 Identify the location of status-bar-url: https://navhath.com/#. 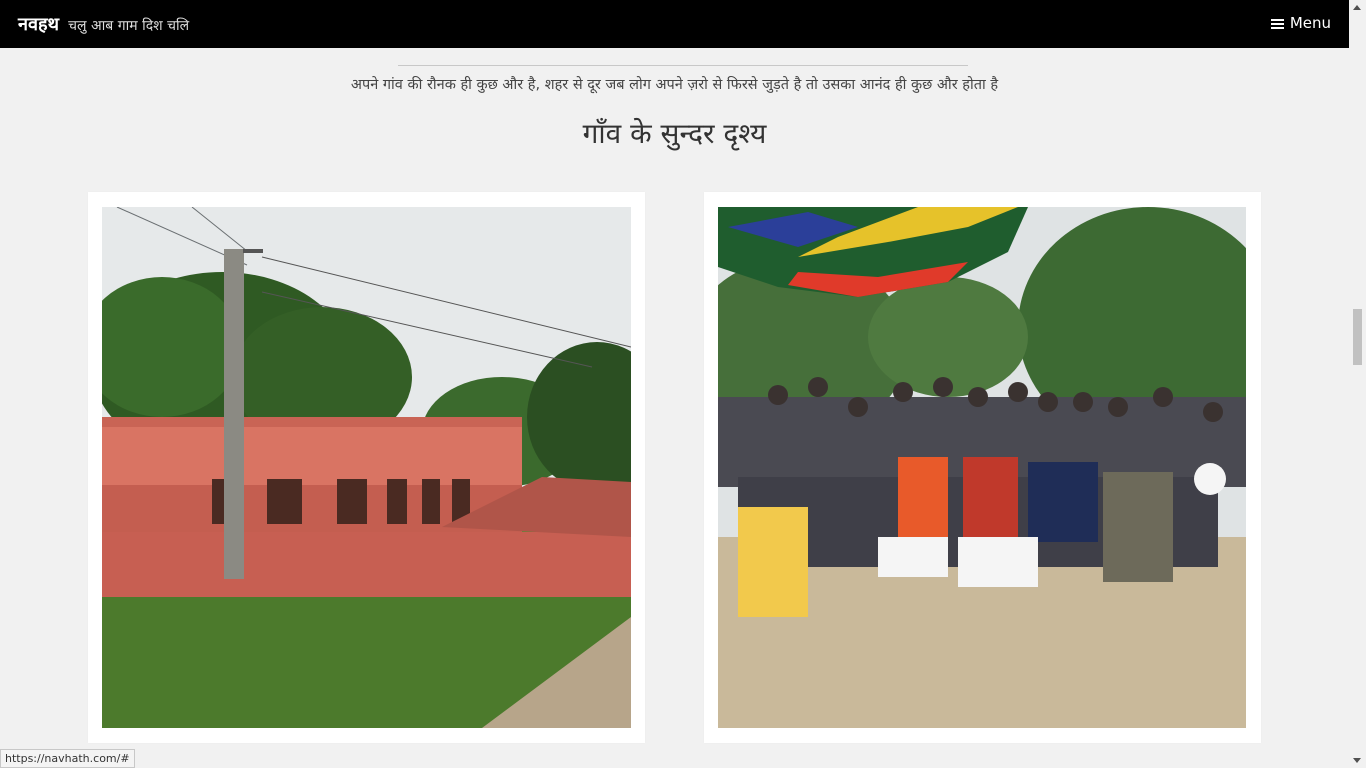
(67, 758).